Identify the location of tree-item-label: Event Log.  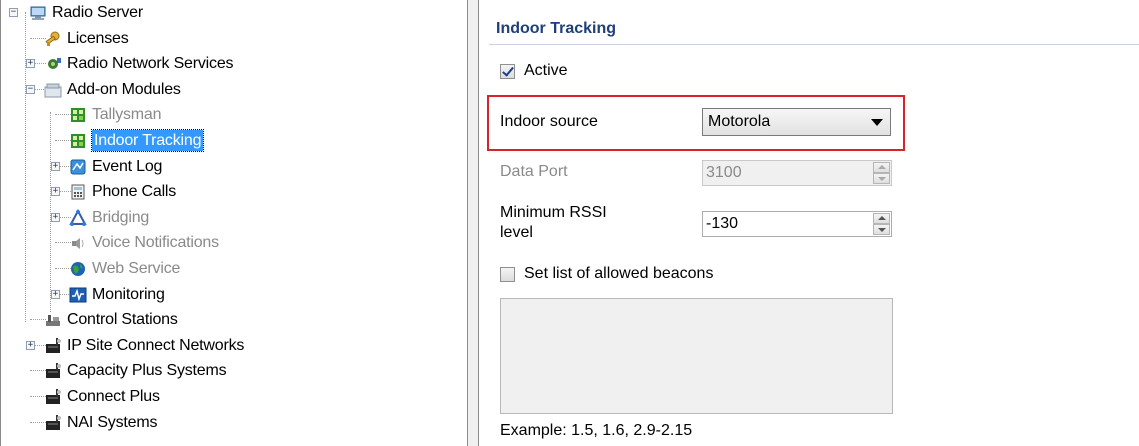
(127, 166).